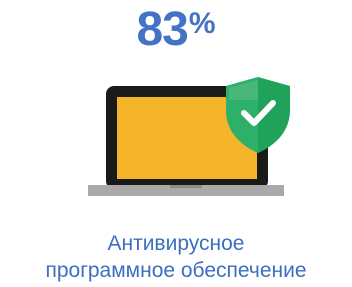 Image resolution: width=352 pixels, height=287 pixels. I want to click on caption-line-1: Антивирусное, so click(176, 243).